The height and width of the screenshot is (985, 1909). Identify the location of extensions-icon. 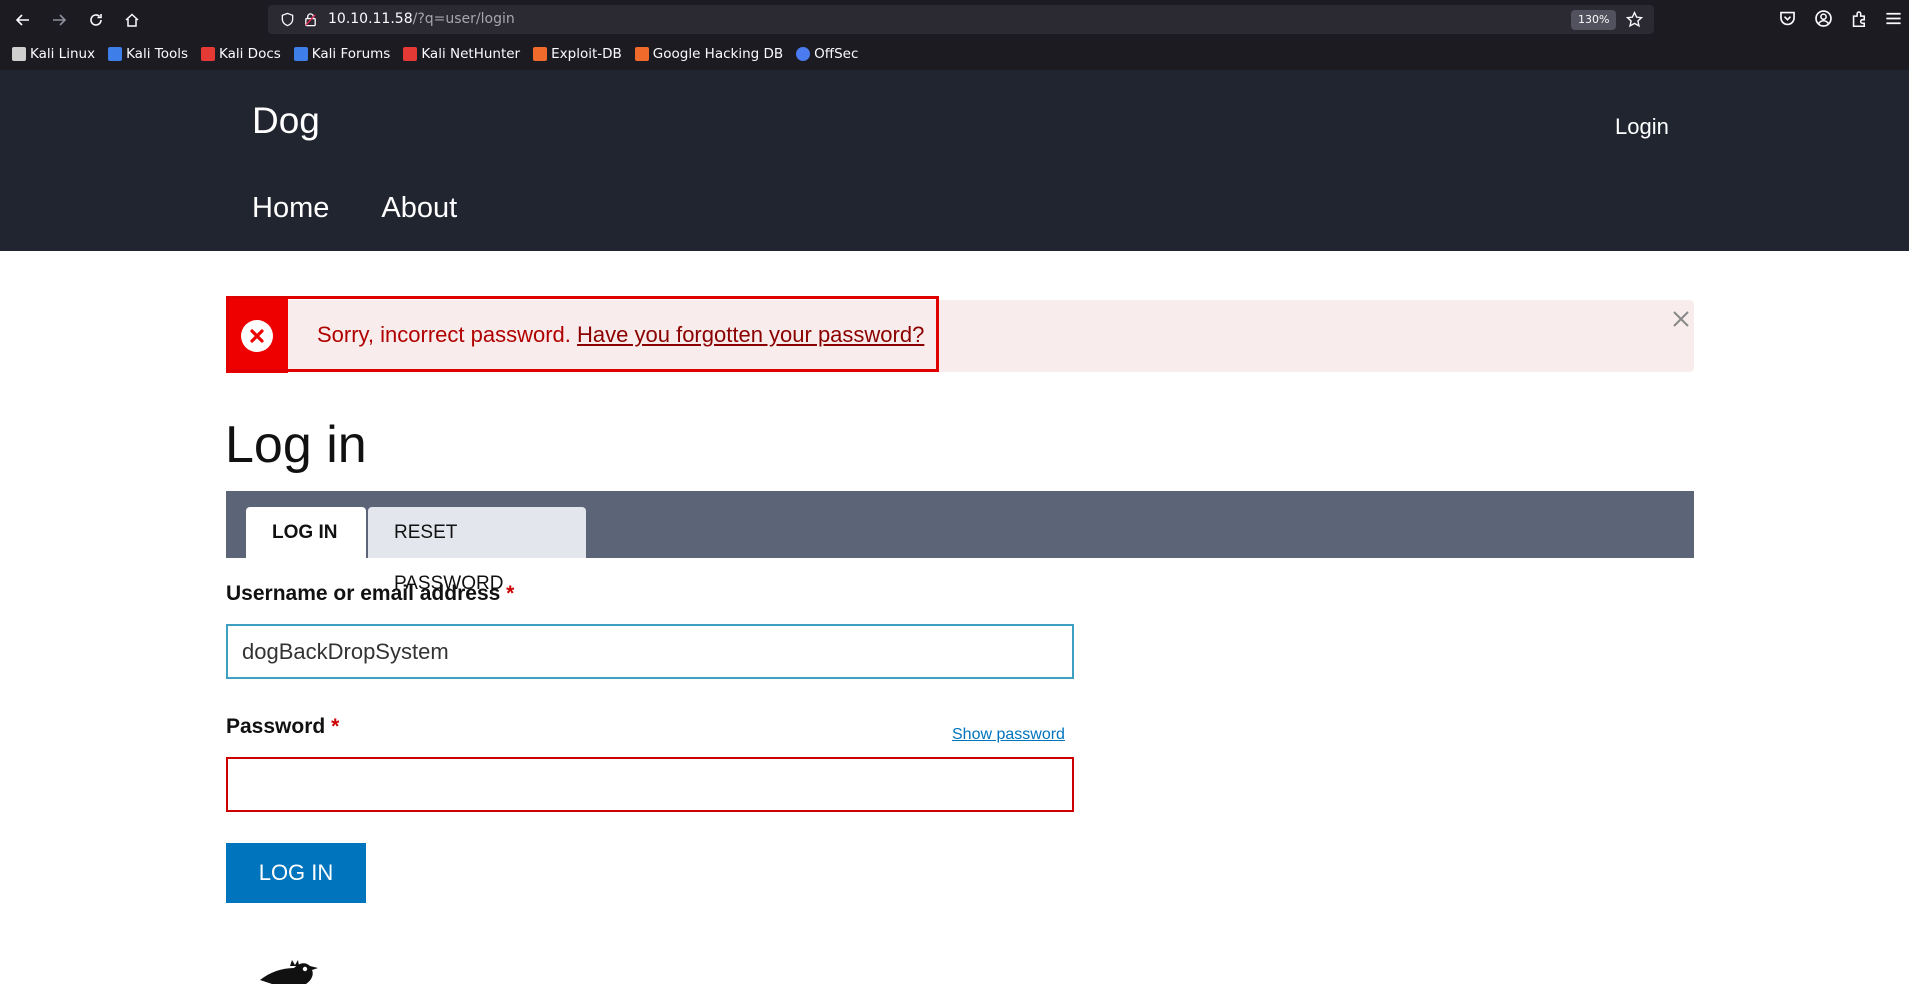
(1859, 18).